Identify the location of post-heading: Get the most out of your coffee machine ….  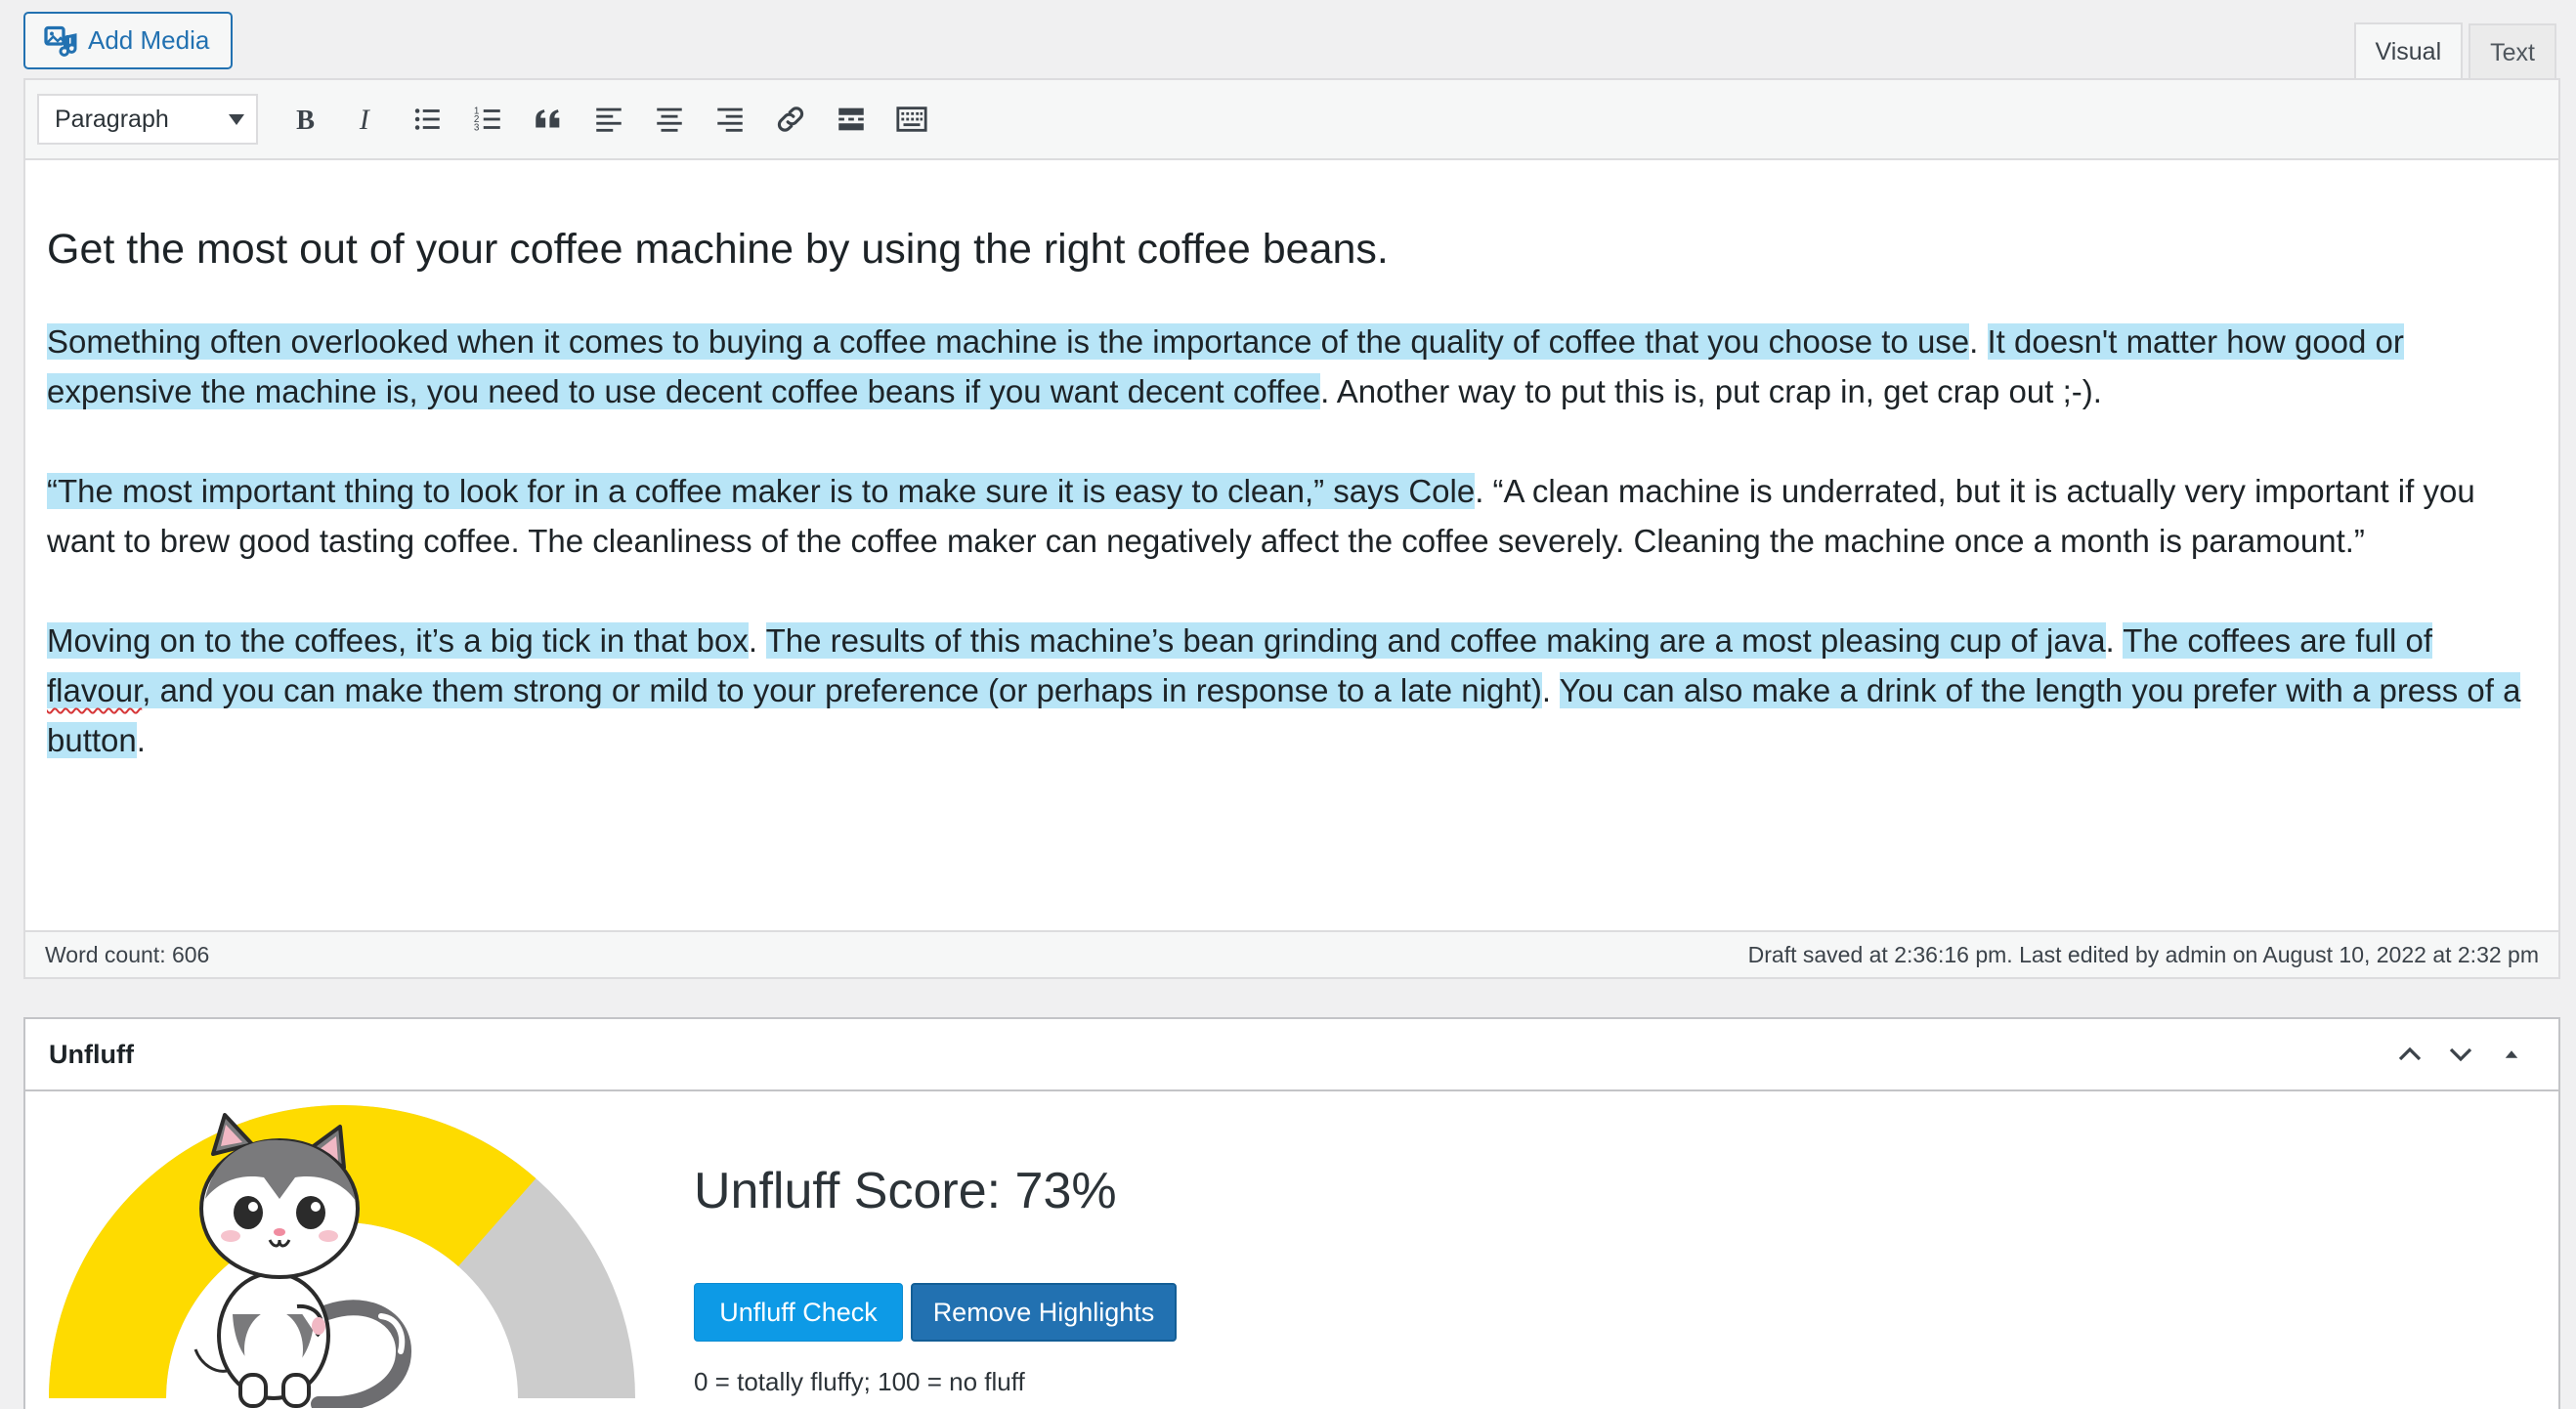
(718, 249).